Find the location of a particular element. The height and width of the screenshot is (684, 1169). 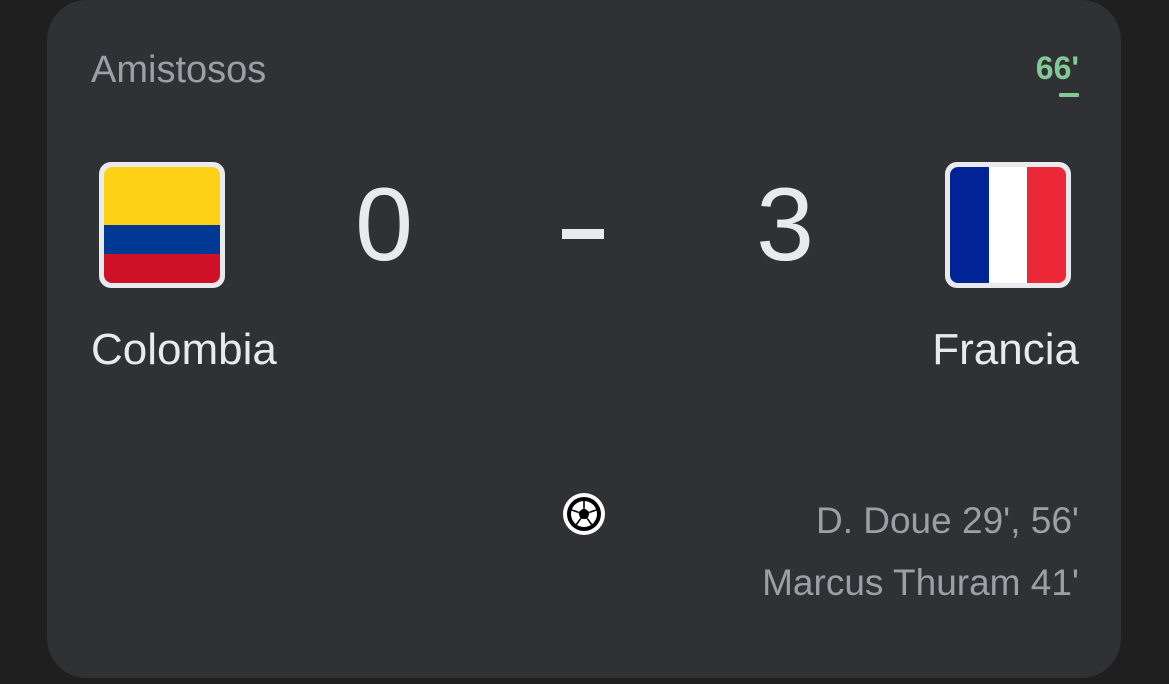

colombia-flag-icon is located at coordinates (162, 225).